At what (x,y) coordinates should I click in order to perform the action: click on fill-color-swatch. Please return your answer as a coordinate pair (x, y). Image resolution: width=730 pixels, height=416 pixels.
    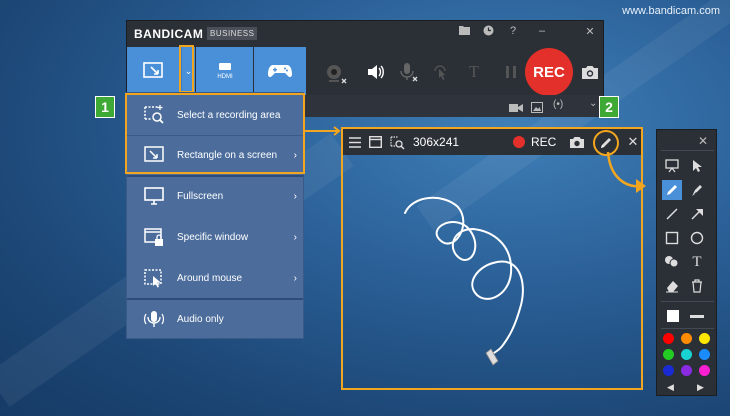
    Looking at the image, I should click on (673, 316).